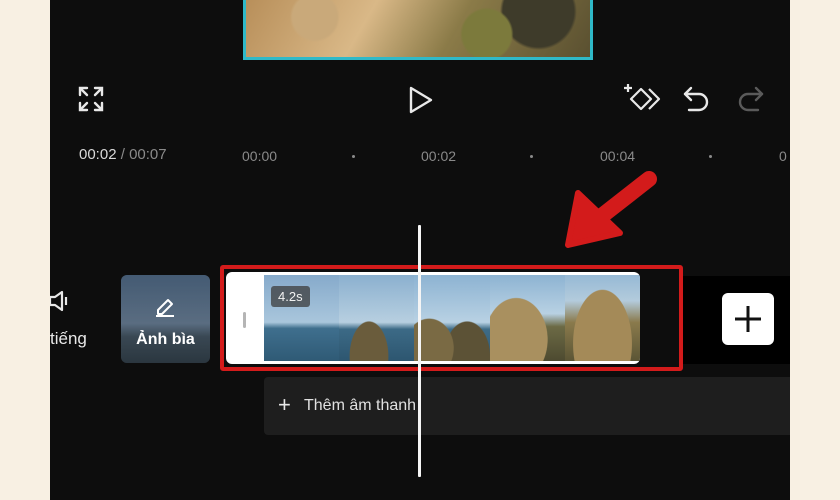 This screenshot has height=500, width=840. What do you see at coordinates (697, 99) in the screenshot?
I see `undo-icon` at bounding box center [697, 99].